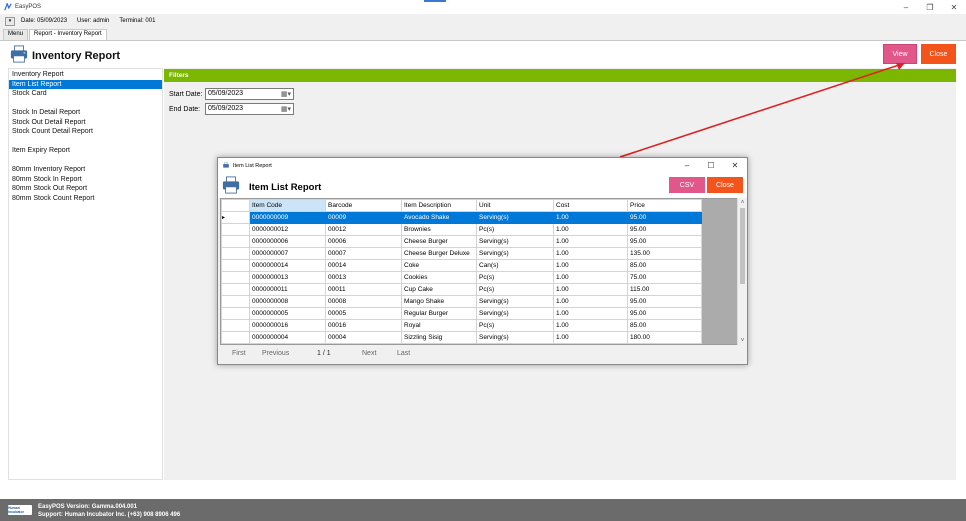 This screenshot has width=966, height=521. Describe the element at coordinates (742, 340) in the screenshot. I see `chevron-down-icon: ˅` at that location.